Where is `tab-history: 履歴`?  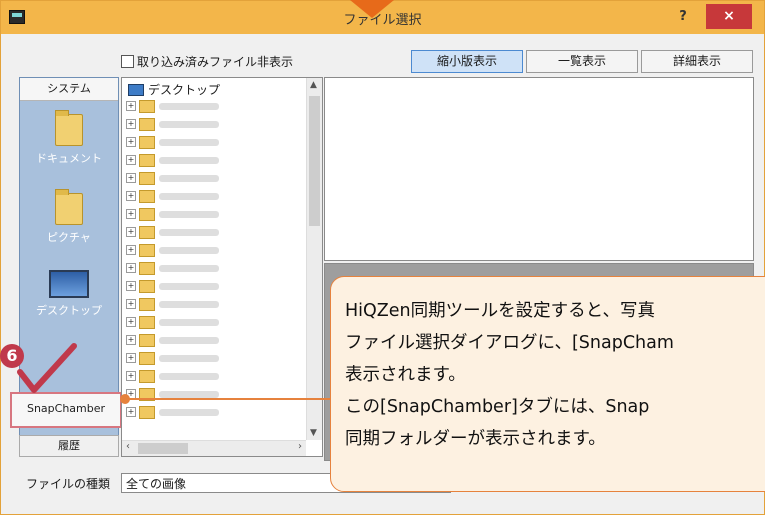
tab-history: 履歴 is located at coordinates (69, 446).